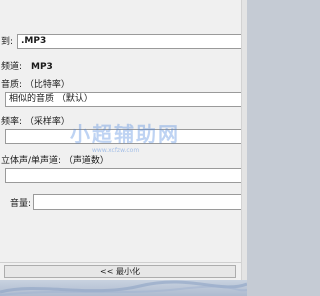 The height and width of the screenshot is (296, 320). I want to click on taskbar, so click(123, 288).